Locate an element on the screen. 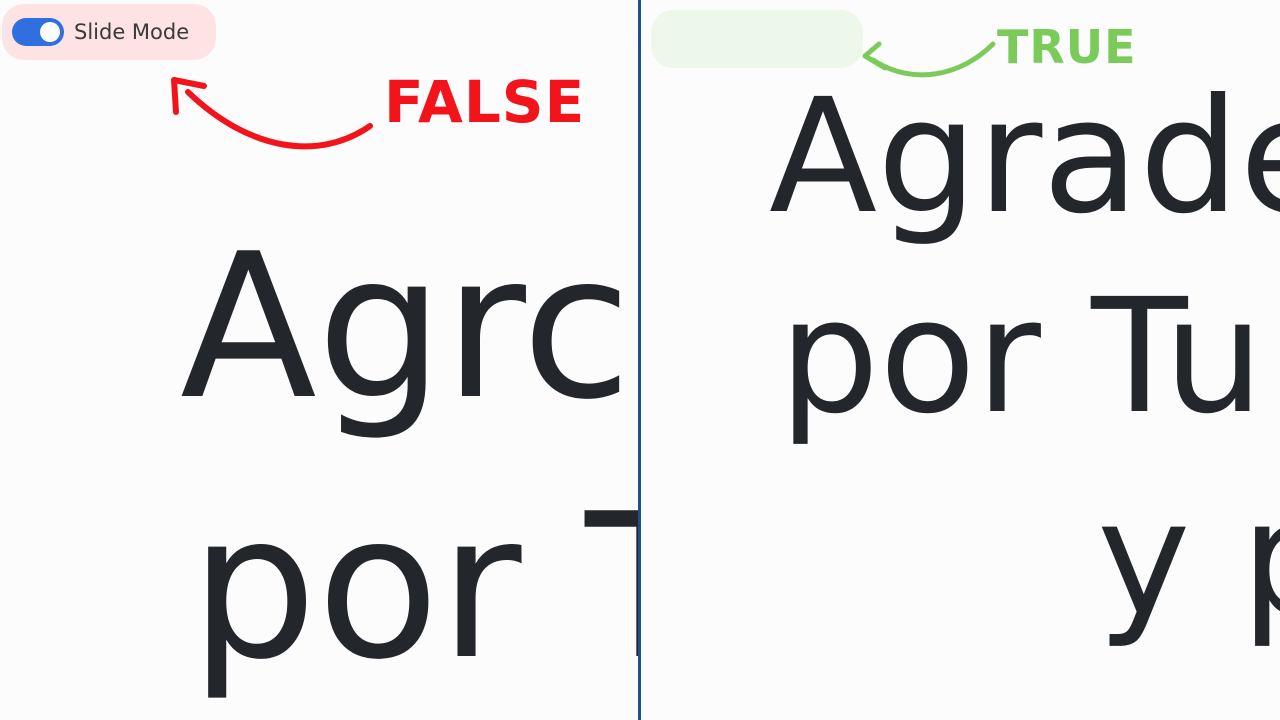 This screenshot has width=1280, height=720. slide-text-line-2: por Tu is located at coordinates (1021, 357).